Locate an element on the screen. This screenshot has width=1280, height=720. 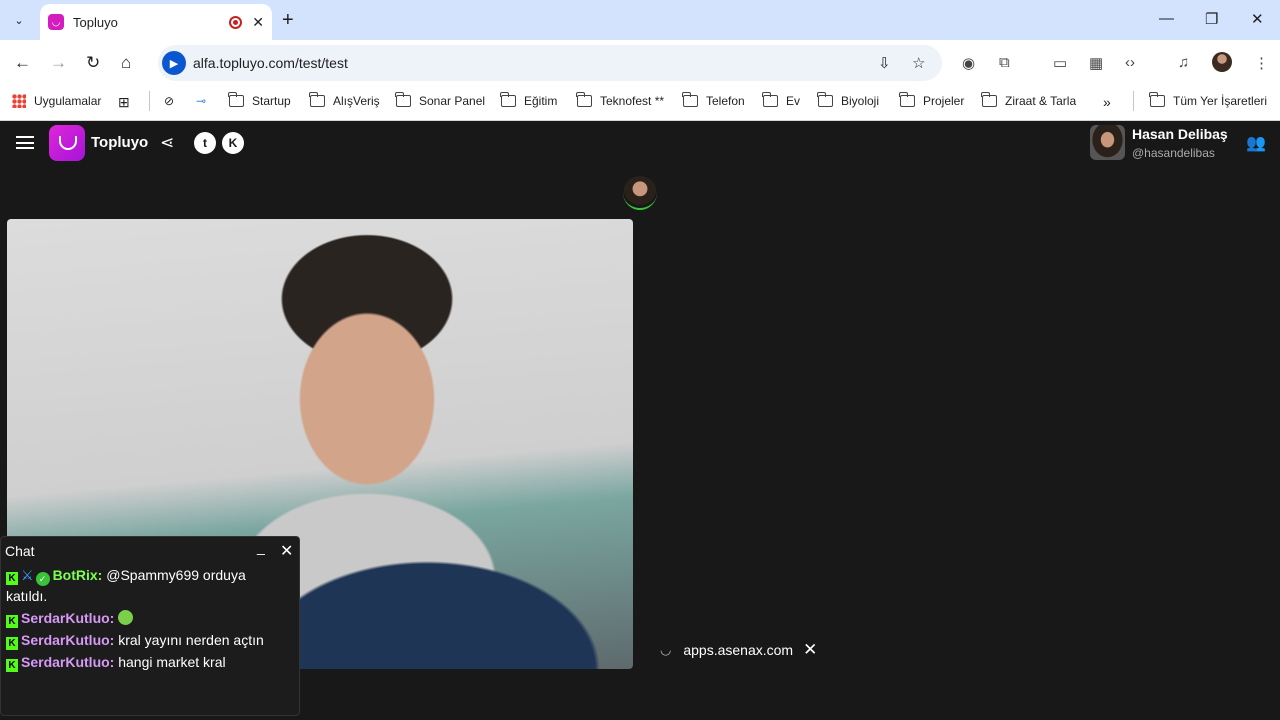
bookmark-biyoloji: Biyoloji is located at coordinates (848, 100).